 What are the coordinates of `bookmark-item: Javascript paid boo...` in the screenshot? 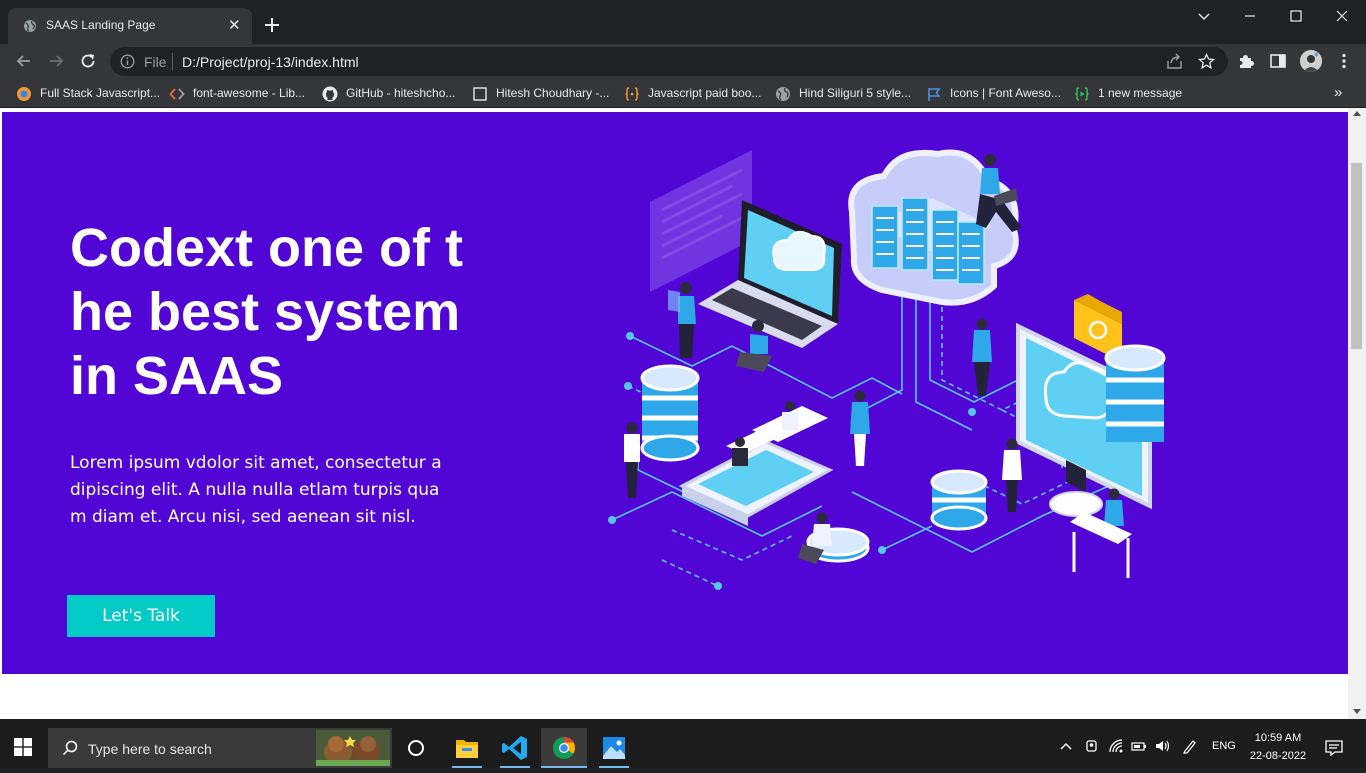 It's located at (696, 94).